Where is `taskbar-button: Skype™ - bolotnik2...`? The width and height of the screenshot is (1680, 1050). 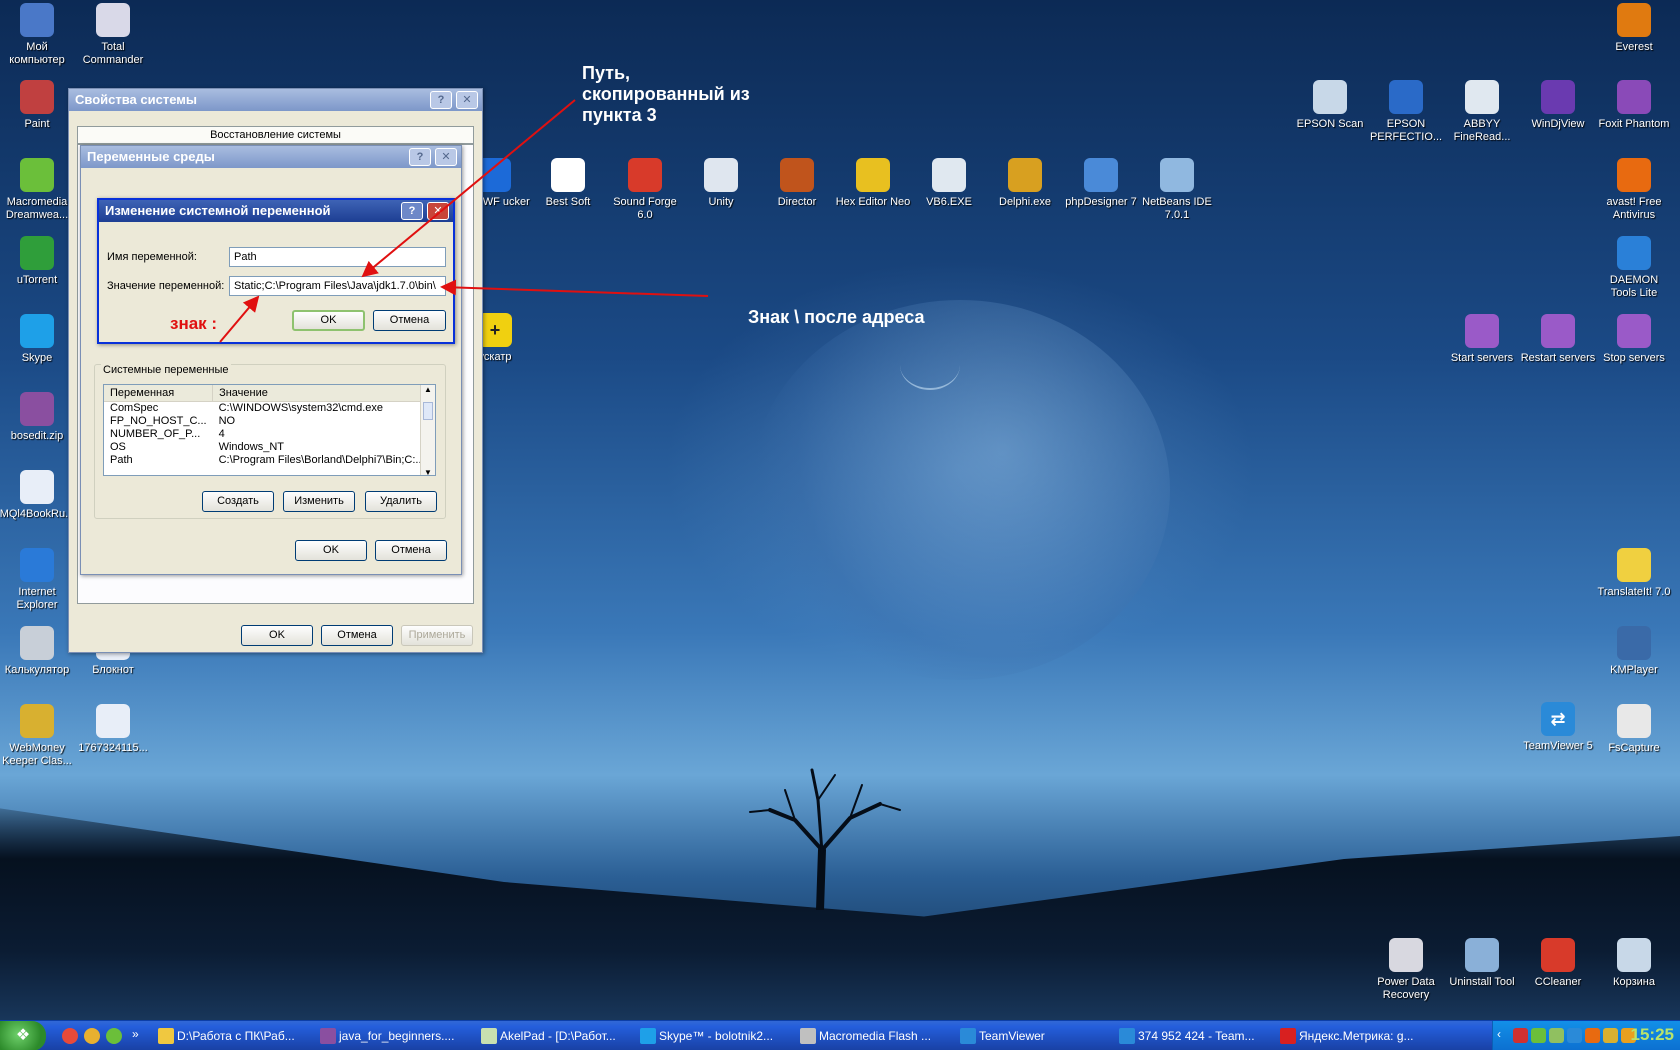
taskbar-button: Skype™ - bolotnik2... is located at coordinates (714, 1036).